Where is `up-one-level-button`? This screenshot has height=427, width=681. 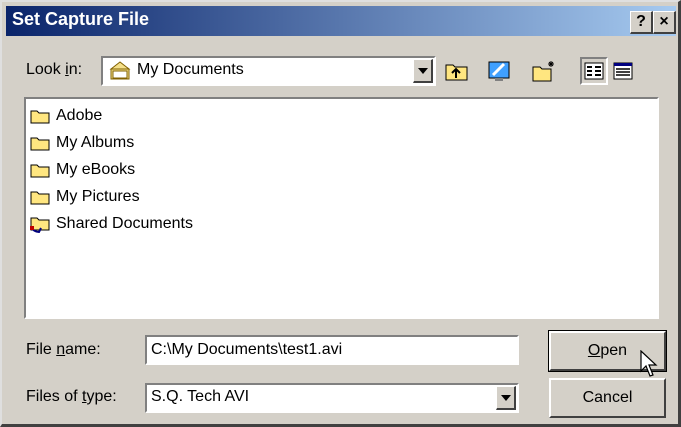 up-one-level-button is located at coordinates (457, 71).